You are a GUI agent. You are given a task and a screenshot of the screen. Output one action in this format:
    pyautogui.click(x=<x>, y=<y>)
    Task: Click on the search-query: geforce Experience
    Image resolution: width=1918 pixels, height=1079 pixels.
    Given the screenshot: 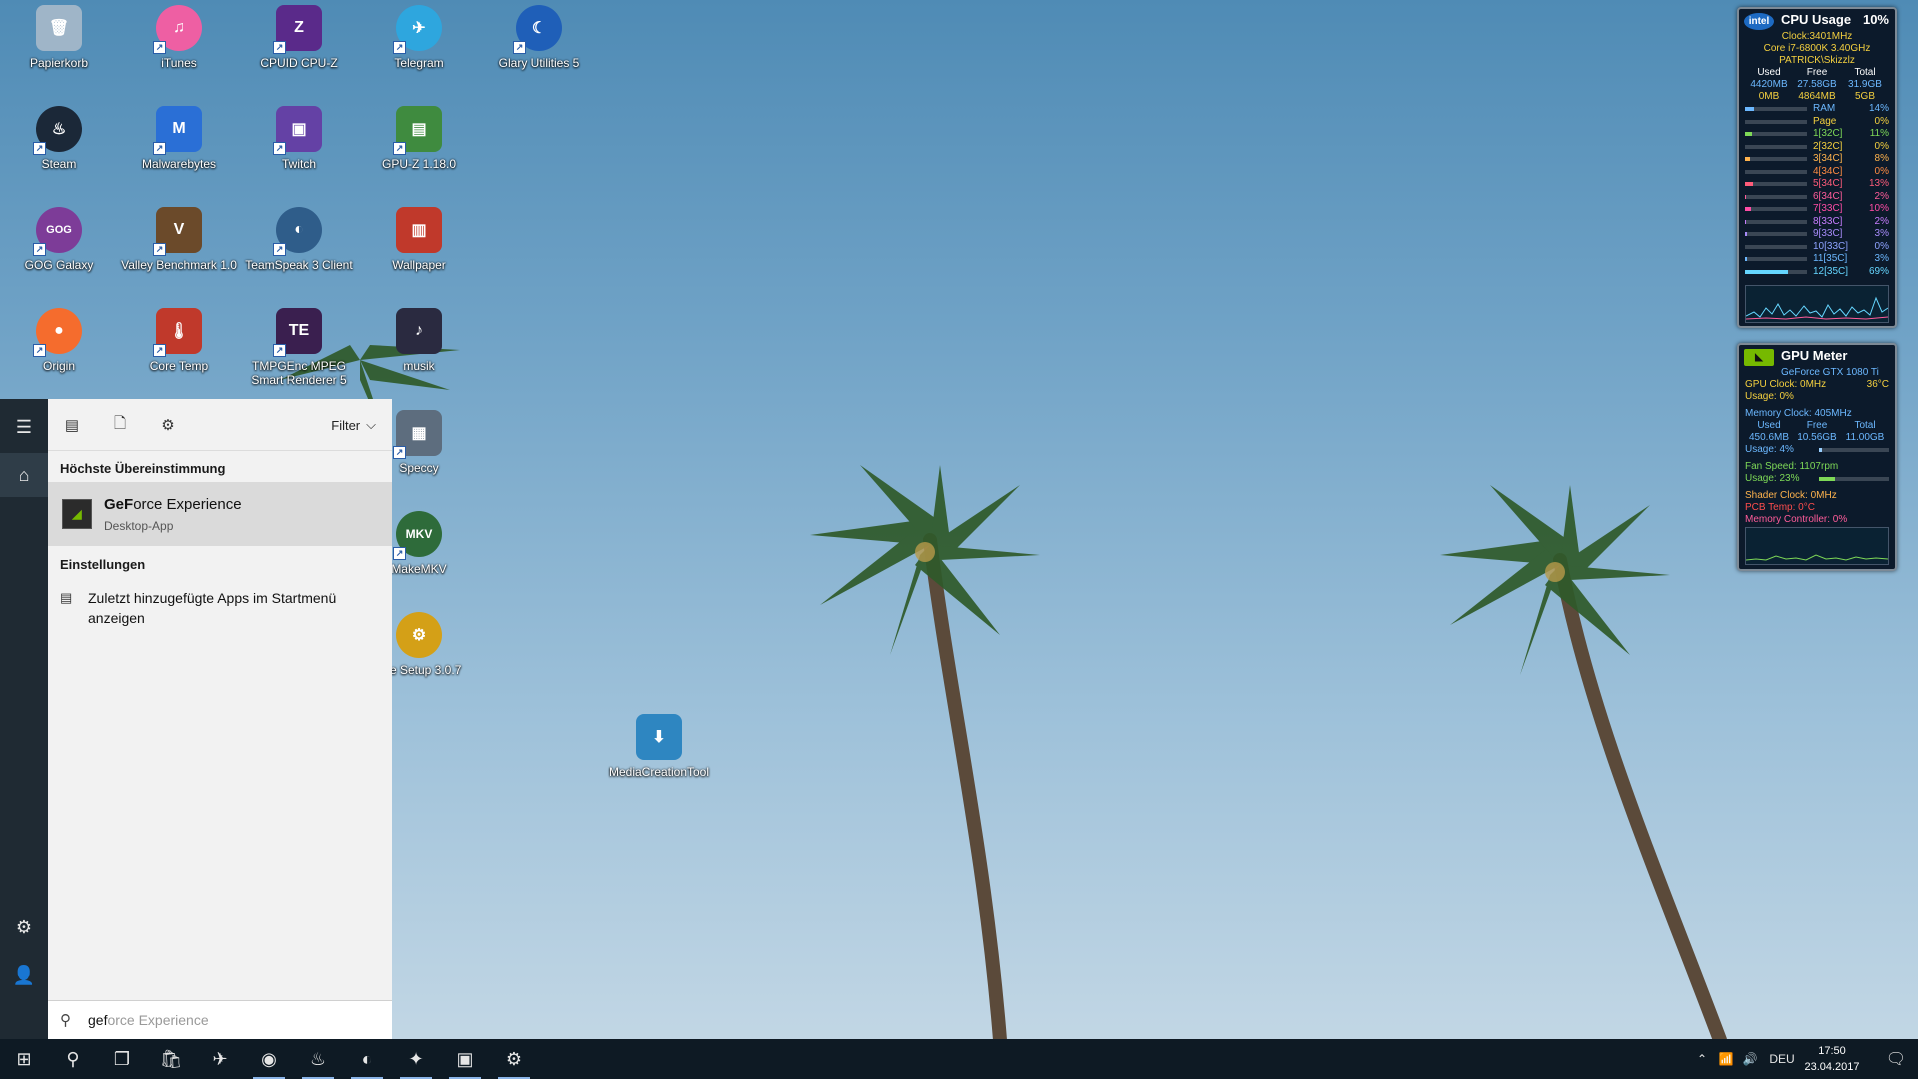 What is the action you would take?
    pyautogui.click(x=148, y=1020)
    